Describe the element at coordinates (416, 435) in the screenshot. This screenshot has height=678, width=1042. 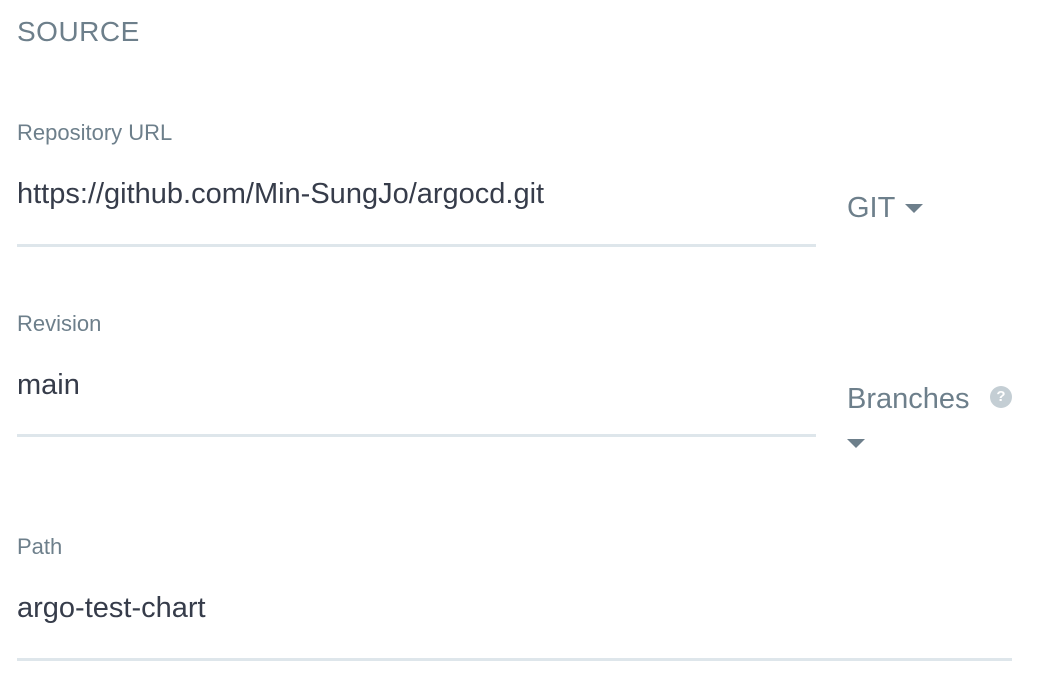
I see `revision-underline` at that location.